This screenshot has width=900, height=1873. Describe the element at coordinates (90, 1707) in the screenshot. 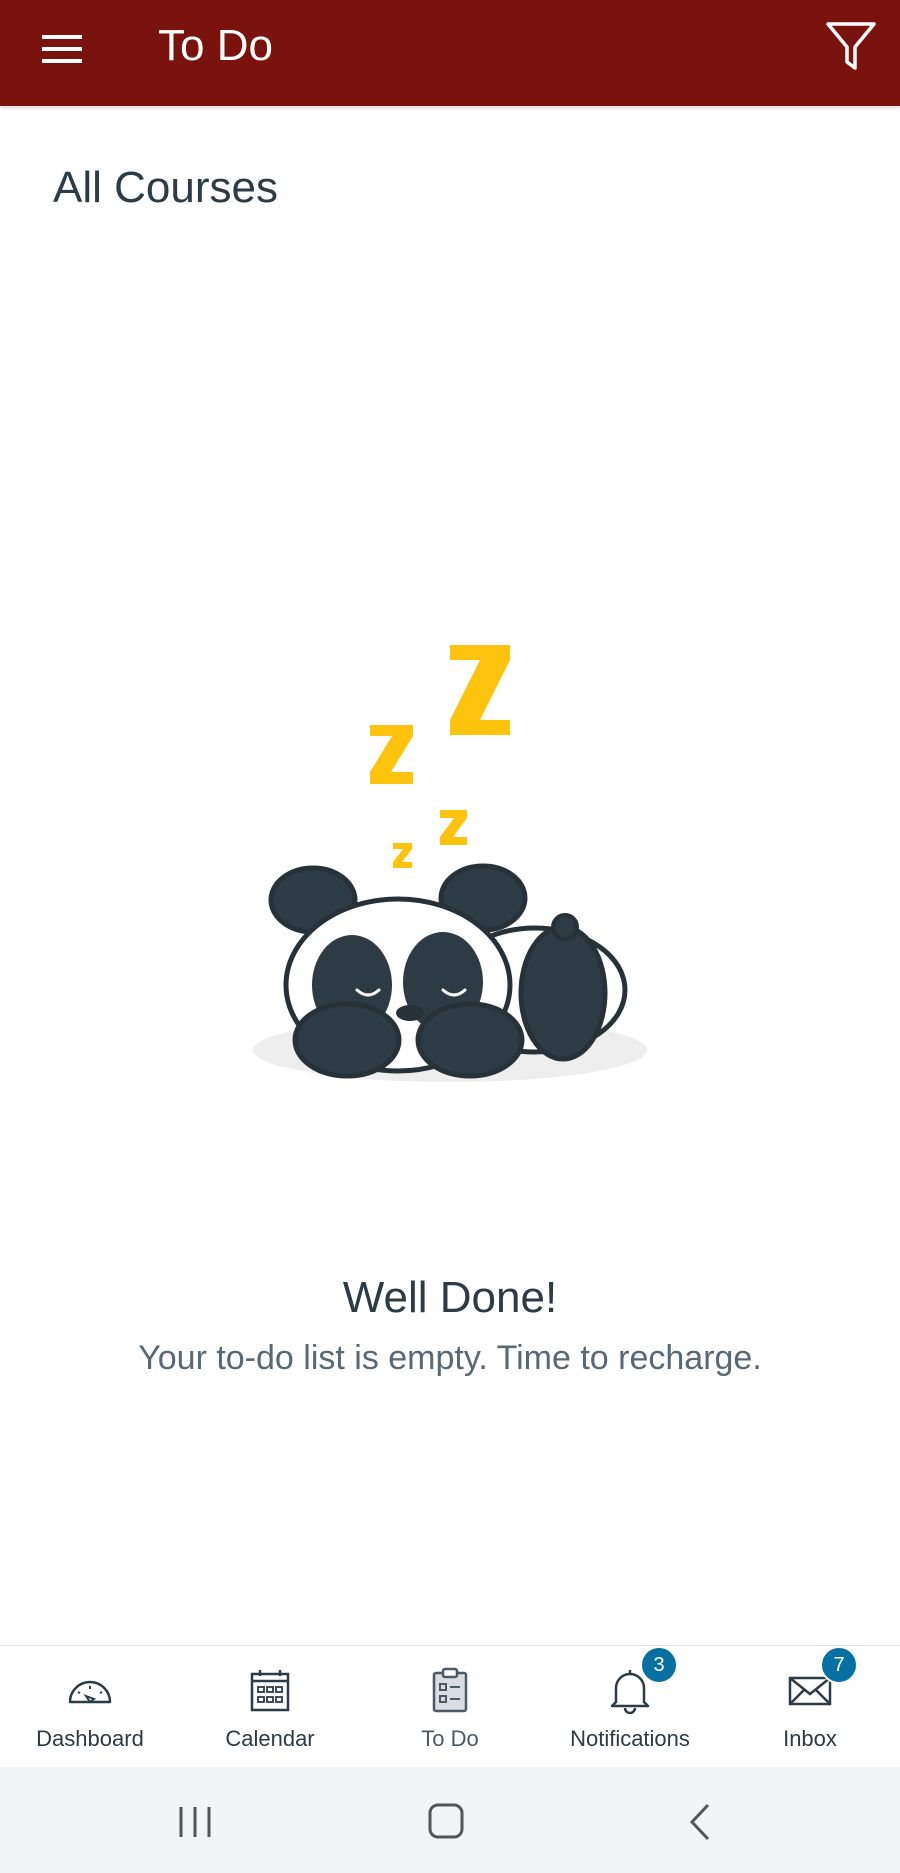

I see `tab-dashboard: Dashboard` at that location.